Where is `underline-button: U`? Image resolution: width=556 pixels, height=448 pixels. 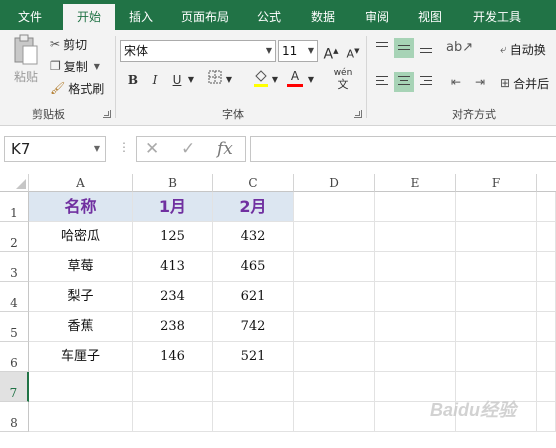 underline-button: U is located at coordinates (177, 80).